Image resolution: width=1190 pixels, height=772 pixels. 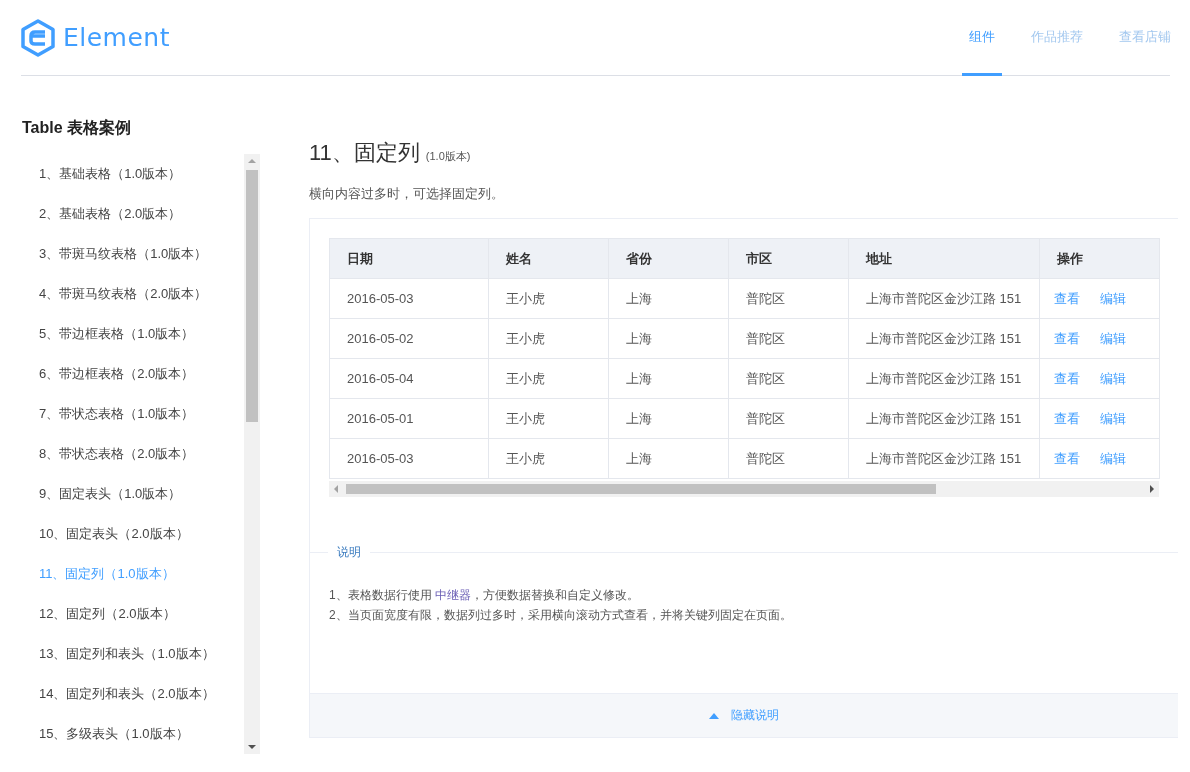 I want to click on hide-notes-button: 隐藏说明, so click(x=744, y=715).